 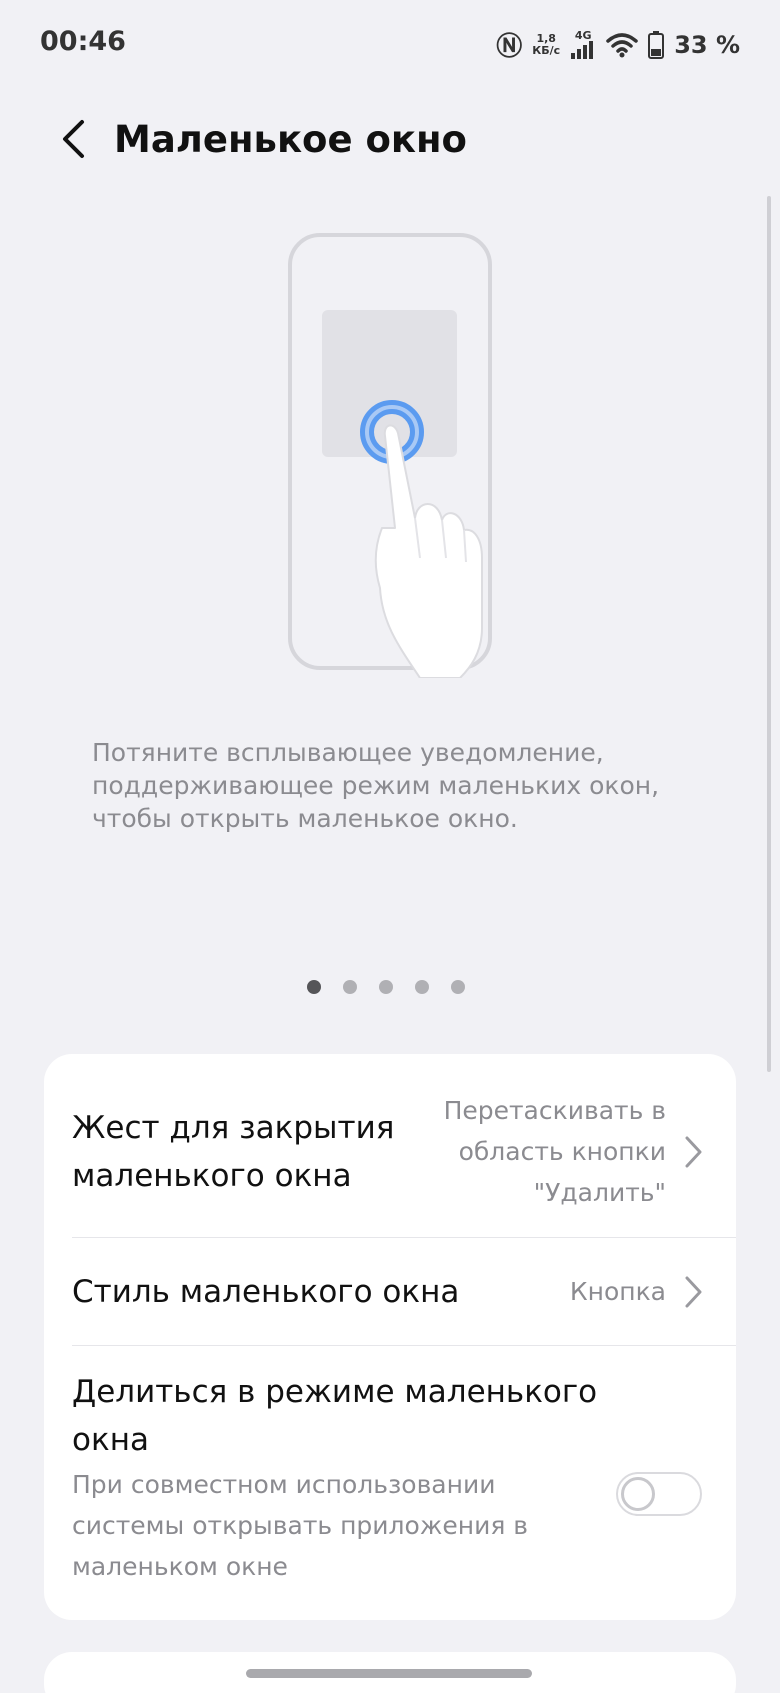 I want to click on status-icons: Ⓝ 1,8 КБ/с 4G 33 %, so click(x=618, y=44).